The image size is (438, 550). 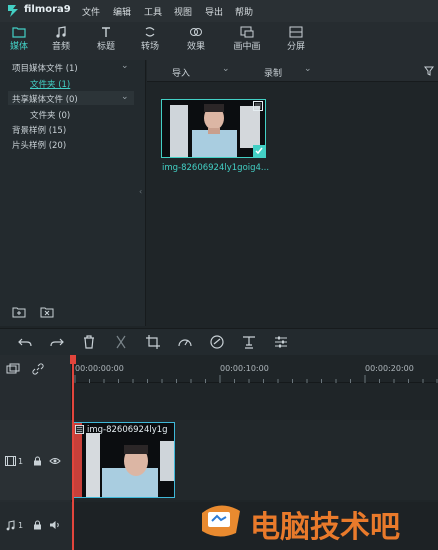 What do you see at coordinates (13, 11) in the screenshot?
I see `filmora-logo-icon` at bounding box center [13, 11].